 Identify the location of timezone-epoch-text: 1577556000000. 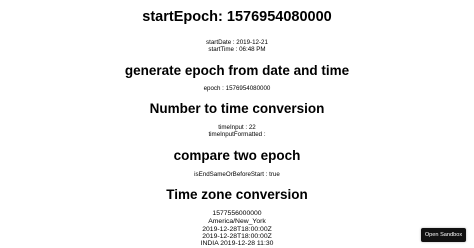
(237, 213).